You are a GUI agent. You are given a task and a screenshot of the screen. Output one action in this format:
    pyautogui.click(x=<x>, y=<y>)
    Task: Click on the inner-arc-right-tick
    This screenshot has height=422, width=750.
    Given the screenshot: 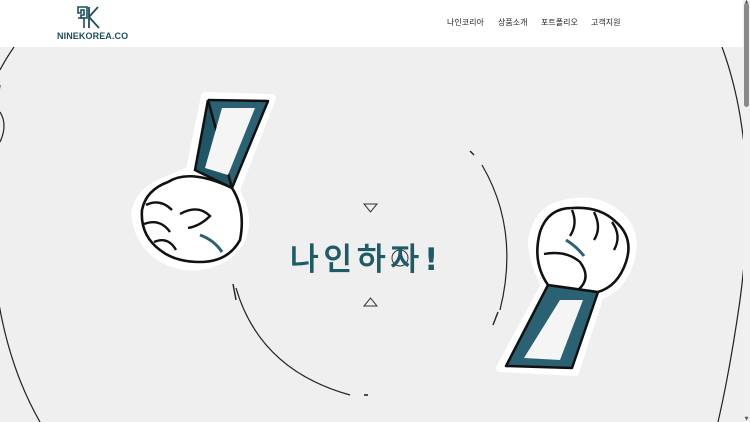 What is the action you would take?
    pyautogui.click(x=472, y=153)
    